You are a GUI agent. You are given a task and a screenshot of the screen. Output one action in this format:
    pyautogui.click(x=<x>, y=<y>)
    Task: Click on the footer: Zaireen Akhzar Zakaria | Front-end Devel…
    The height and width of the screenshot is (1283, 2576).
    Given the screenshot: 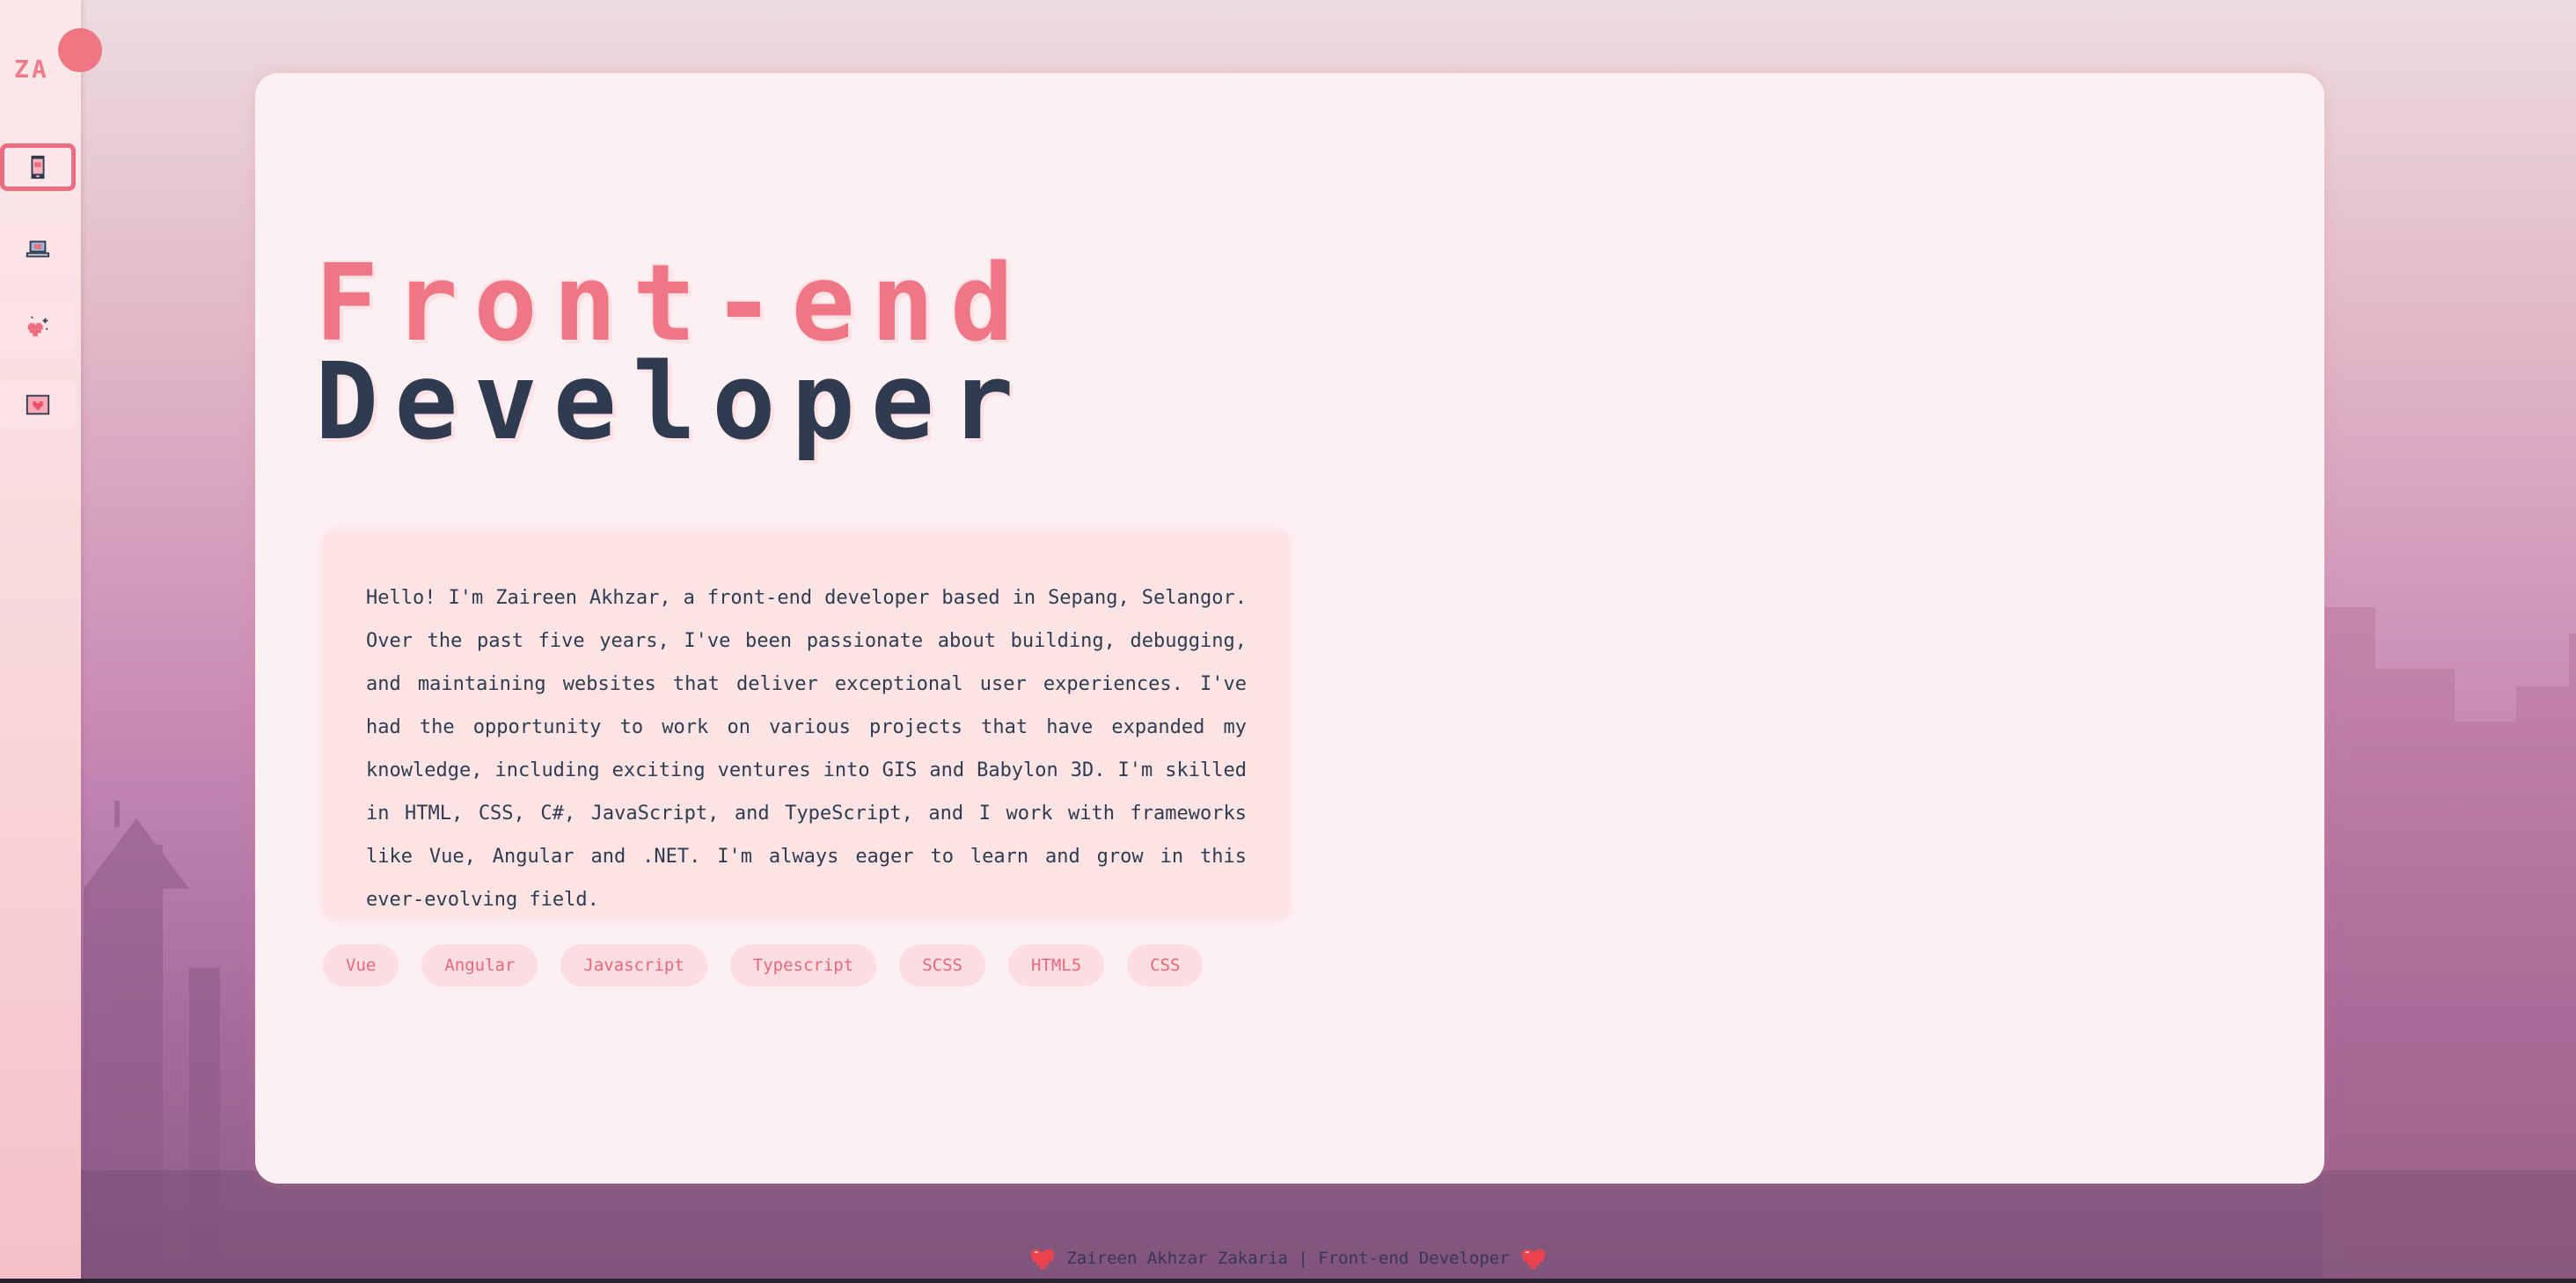 What is the action you would take?
    pyautogui.click(x=1288, y=1258)
    